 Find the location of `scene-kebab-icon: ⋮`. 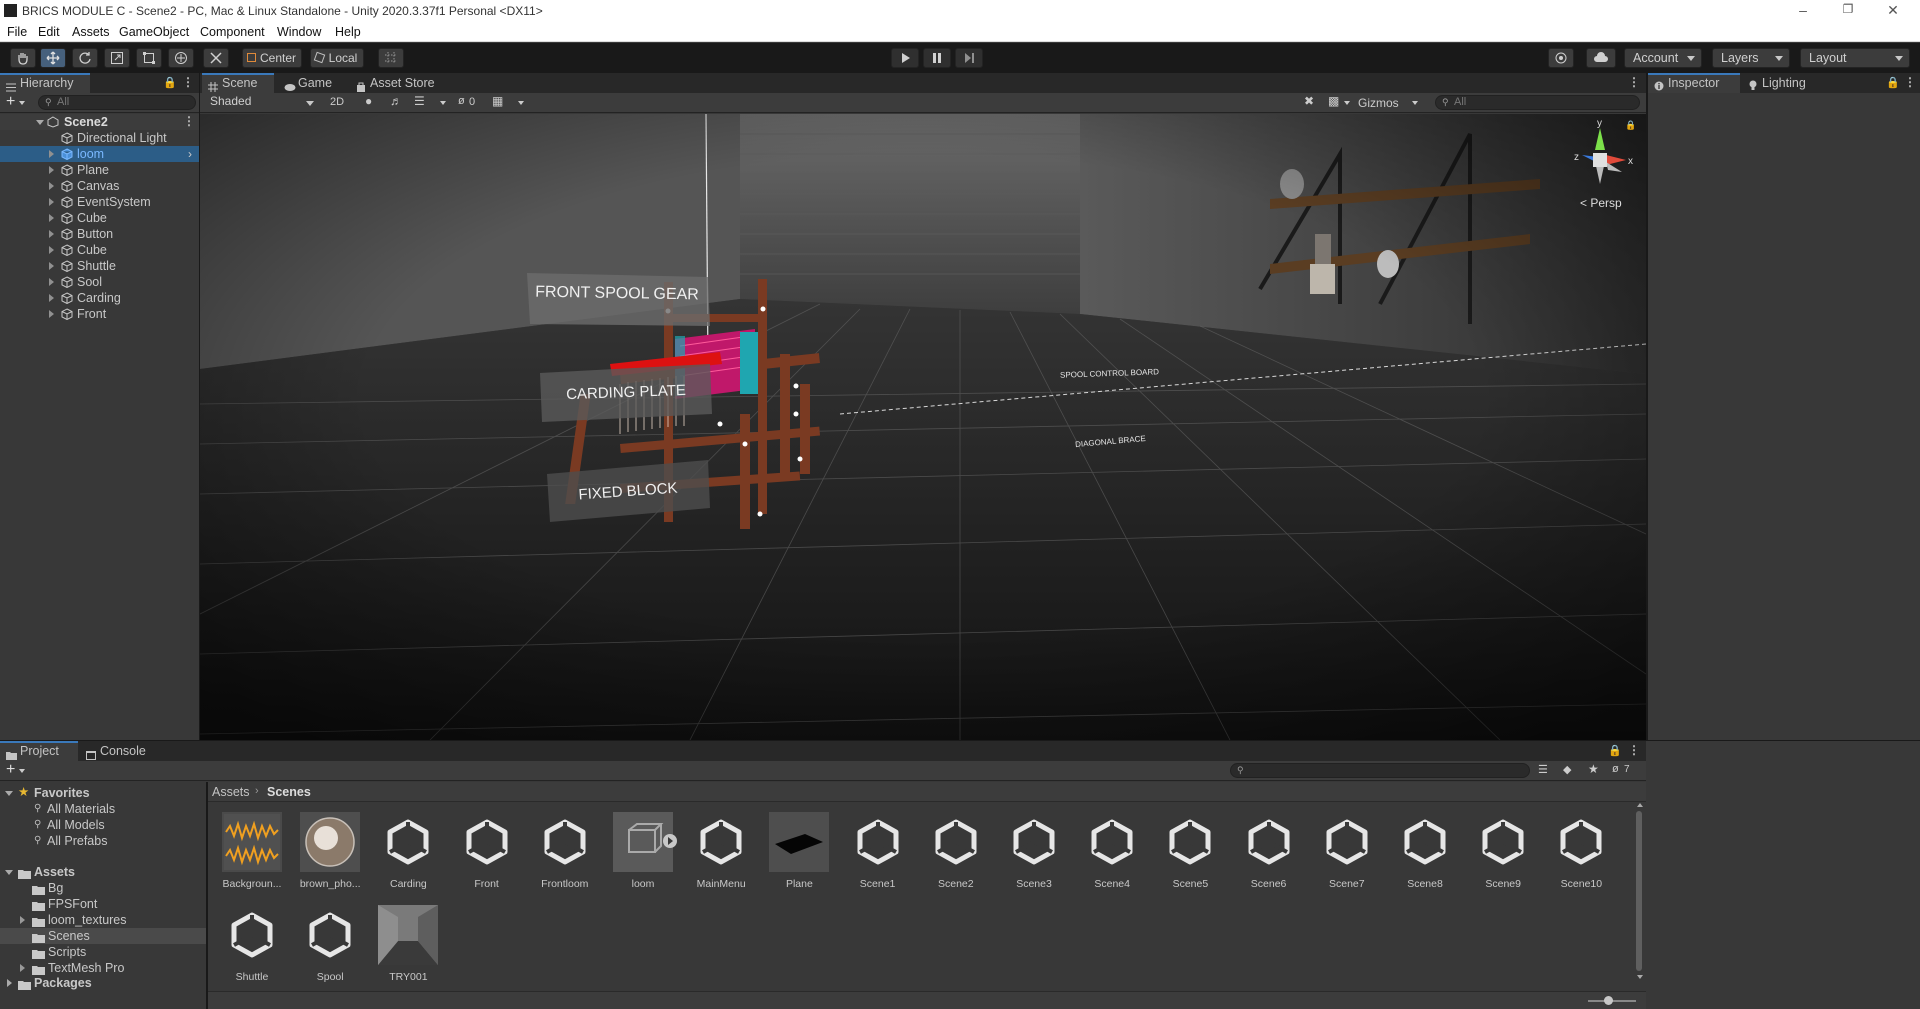

scene-kebab-icon: ⋮ is located at coordinates (1634, 82).